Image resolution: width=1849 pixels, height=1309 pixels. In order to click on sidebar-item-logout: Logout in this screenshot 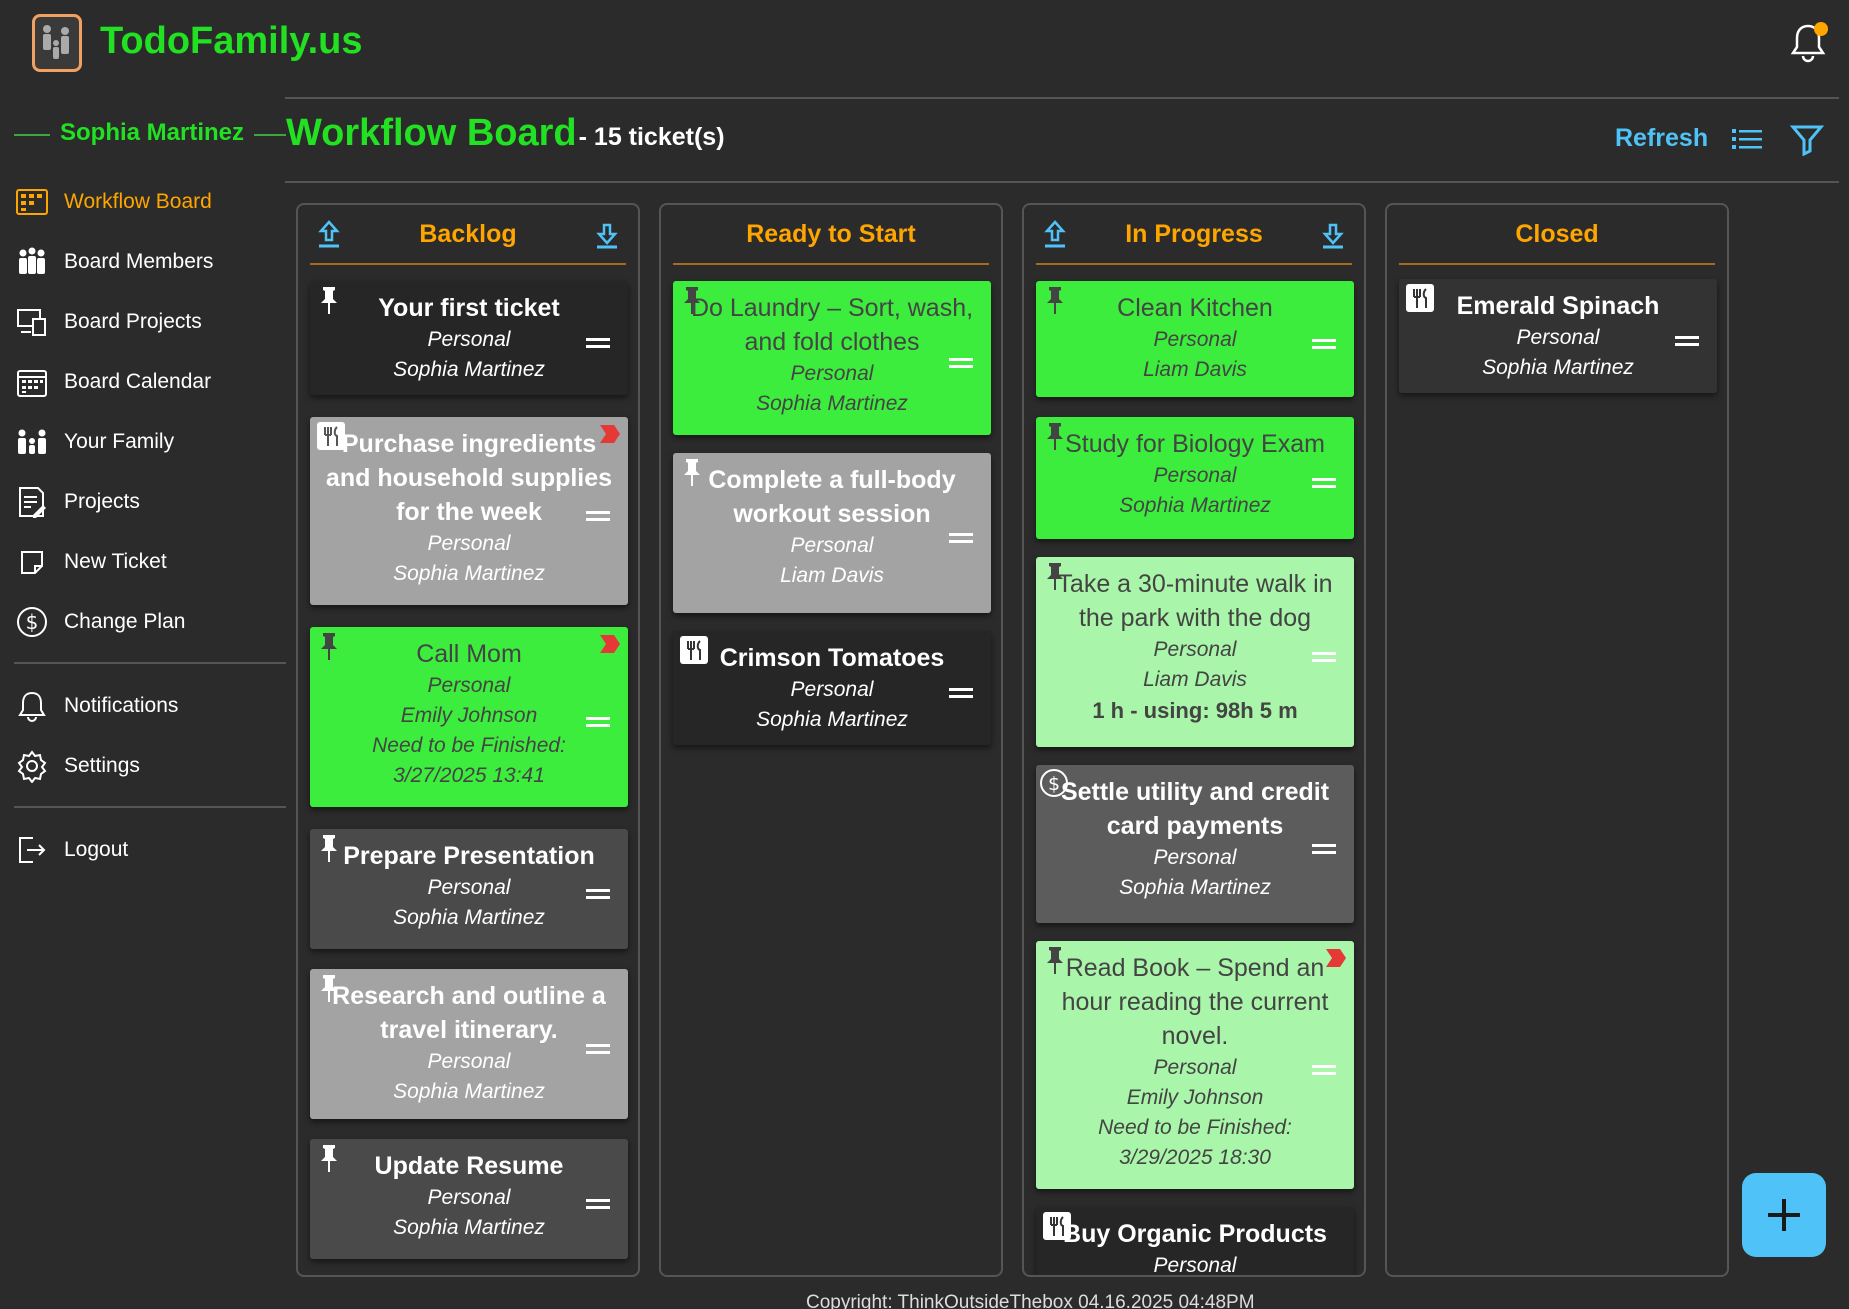, I will do `click(150, 850)`.